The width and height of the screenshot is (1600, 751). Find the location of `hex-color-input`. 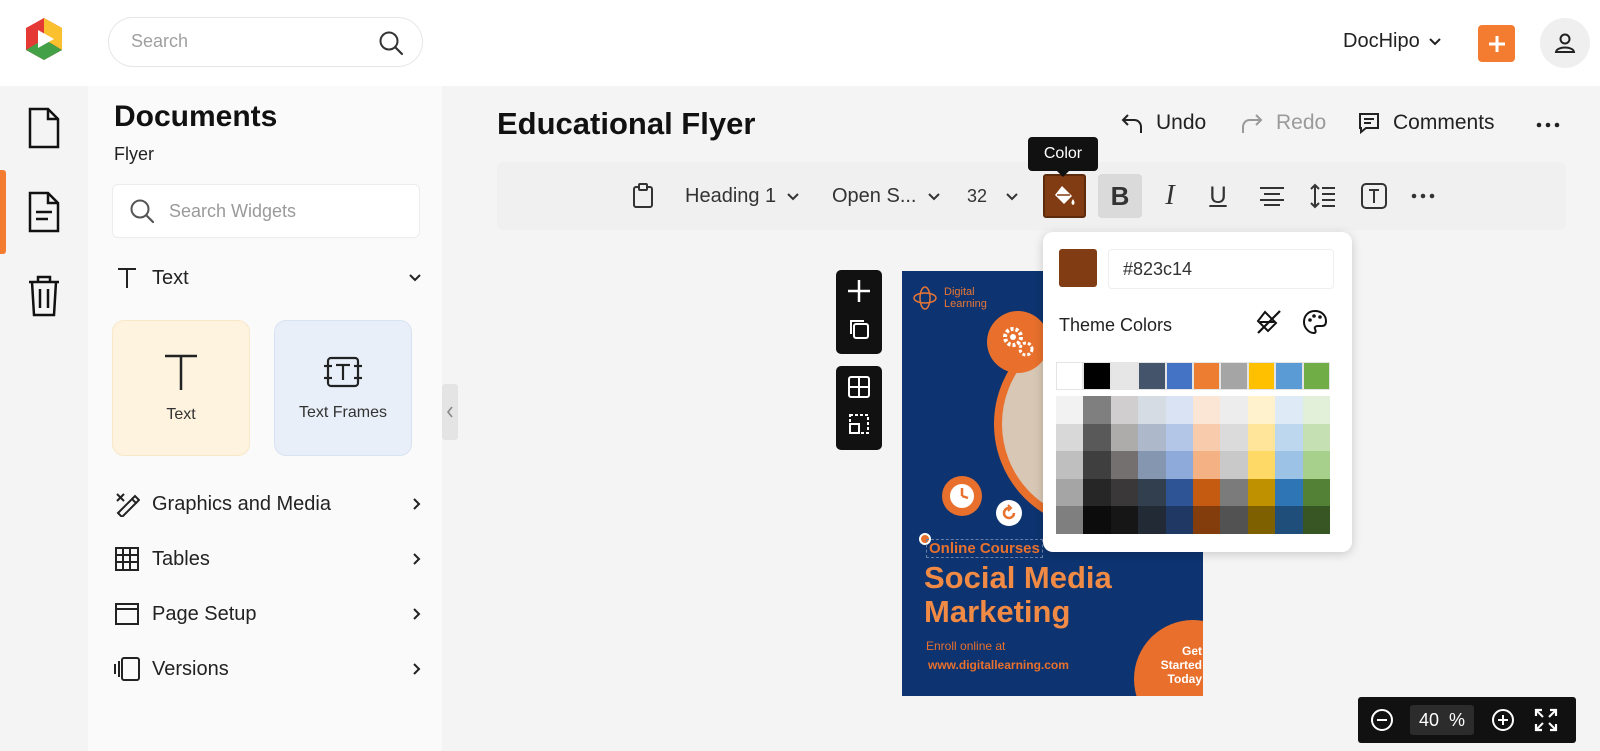

hex-color-input is located at coordinates (1221, 269).